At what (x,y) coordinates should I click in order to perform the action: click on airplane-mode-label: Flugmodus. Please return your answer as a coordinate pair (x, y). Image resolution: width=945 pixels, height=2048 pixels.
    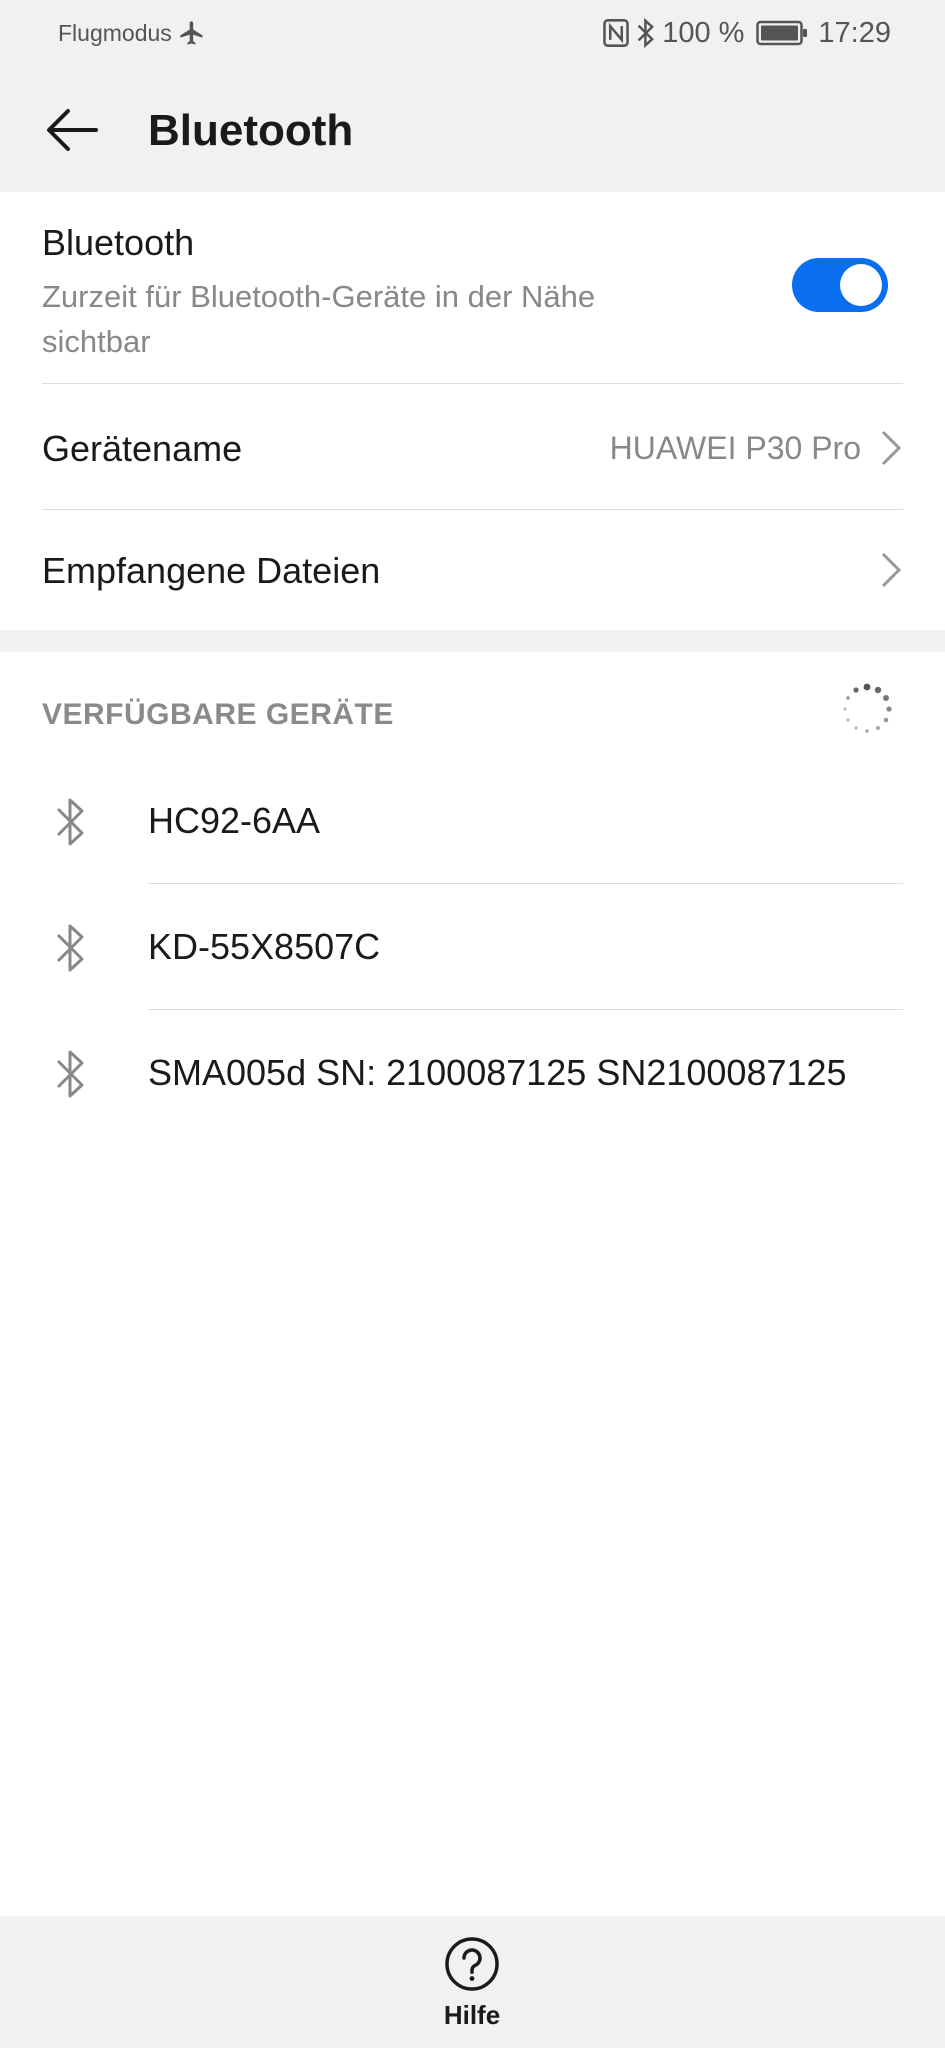
    Looking at the image, I should click on (115, 32).